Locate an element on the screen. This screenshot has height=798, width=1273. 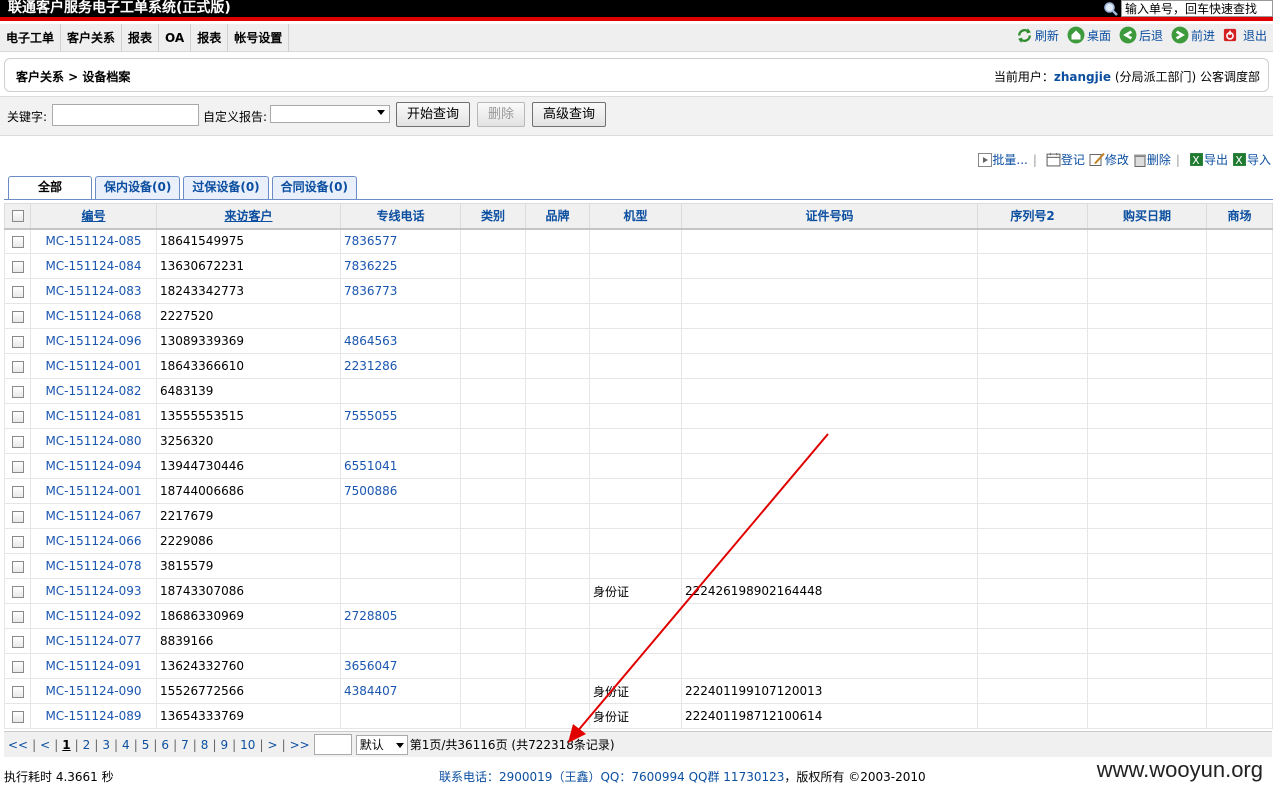
tab-1: 保内设备(0) is located at coordinates (138, 187).